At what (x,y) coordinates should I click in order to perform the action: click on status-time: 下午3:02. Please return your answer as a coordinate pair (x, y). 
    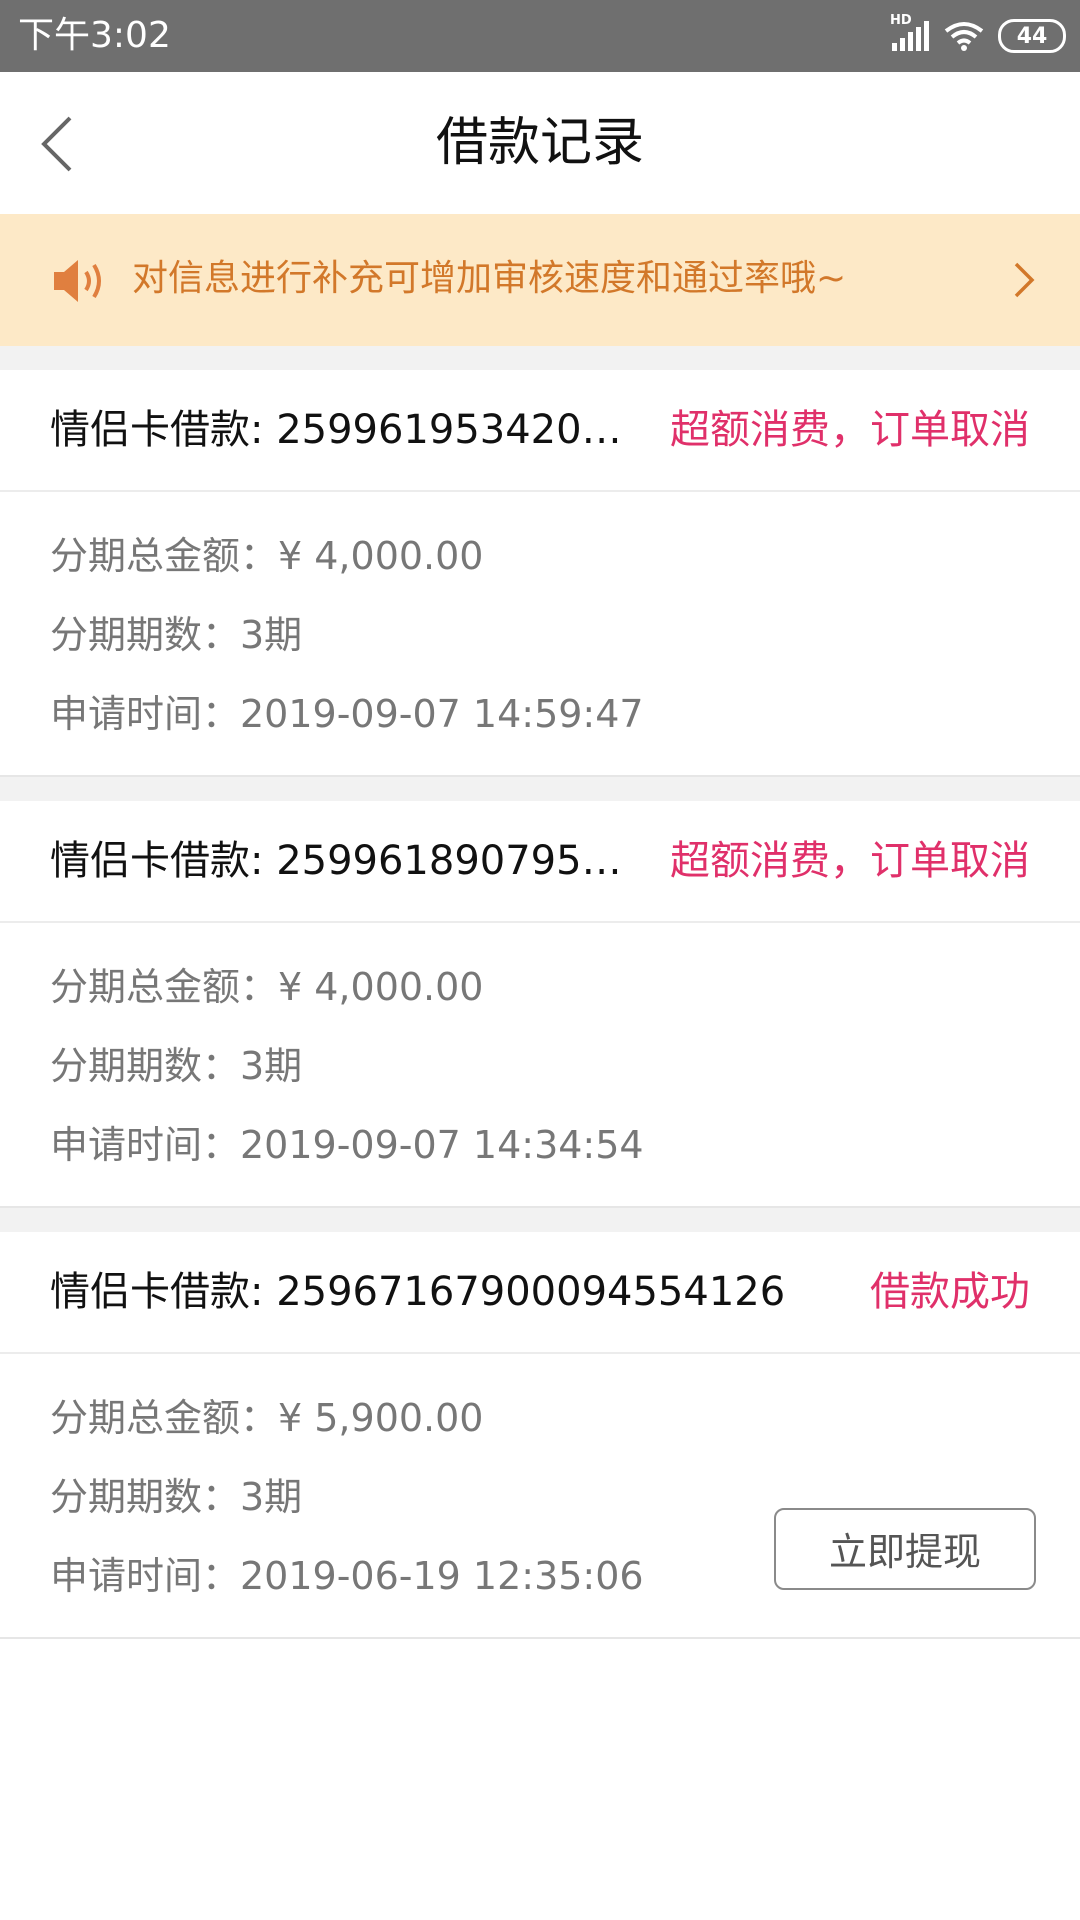
    Looking at the image, I should click on (94, 35).